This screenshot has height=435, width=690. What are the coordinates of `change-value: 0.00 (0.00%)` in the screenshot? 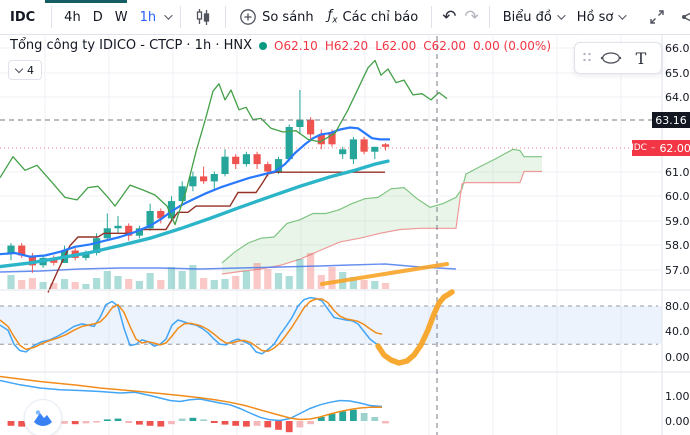 It's located at (512, 45).